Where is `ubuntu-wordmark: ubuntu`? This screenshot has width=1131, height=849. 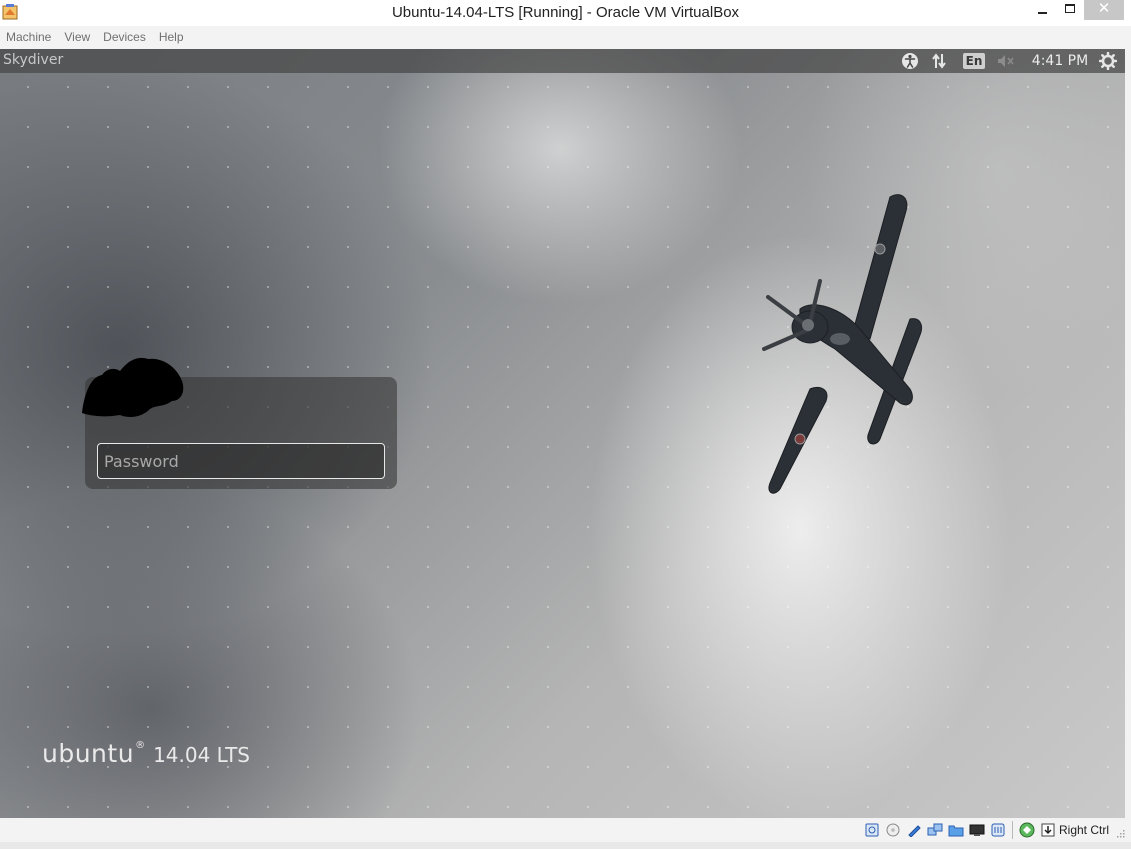
ubuntu-wordmark: ubuntu is located at coordinates (88, 753).